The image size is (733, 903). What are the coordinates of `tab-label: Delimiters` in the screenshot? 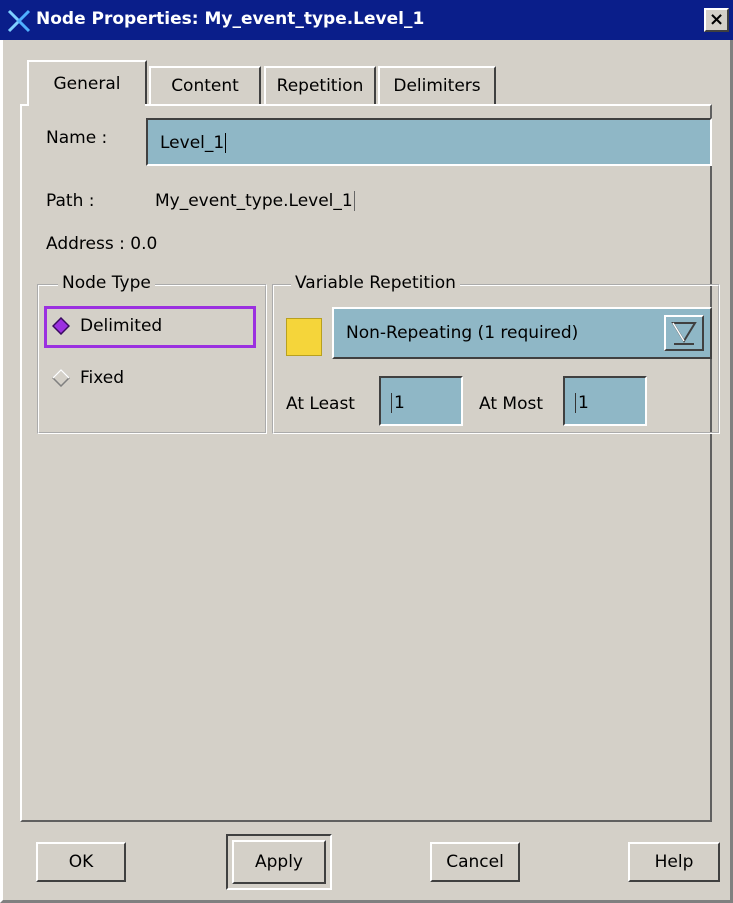 It's located at (437, 86).